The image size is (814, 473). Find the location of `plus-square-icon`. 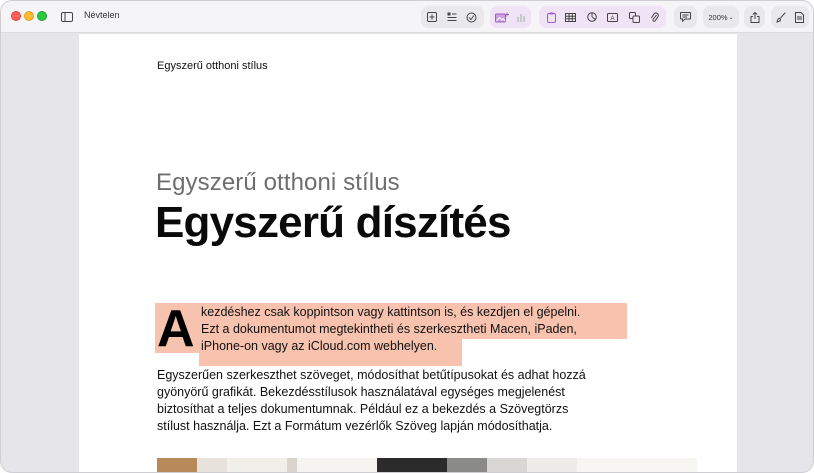

plus-square-icon is located at coordinates (432, 17).